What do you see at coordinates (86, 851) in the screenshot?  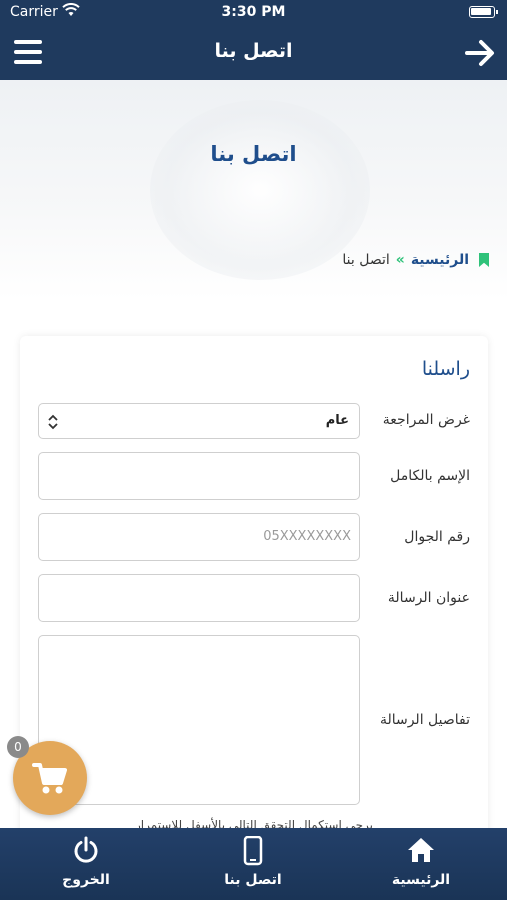 I see `power-icon` at bounding box center [86, 851].